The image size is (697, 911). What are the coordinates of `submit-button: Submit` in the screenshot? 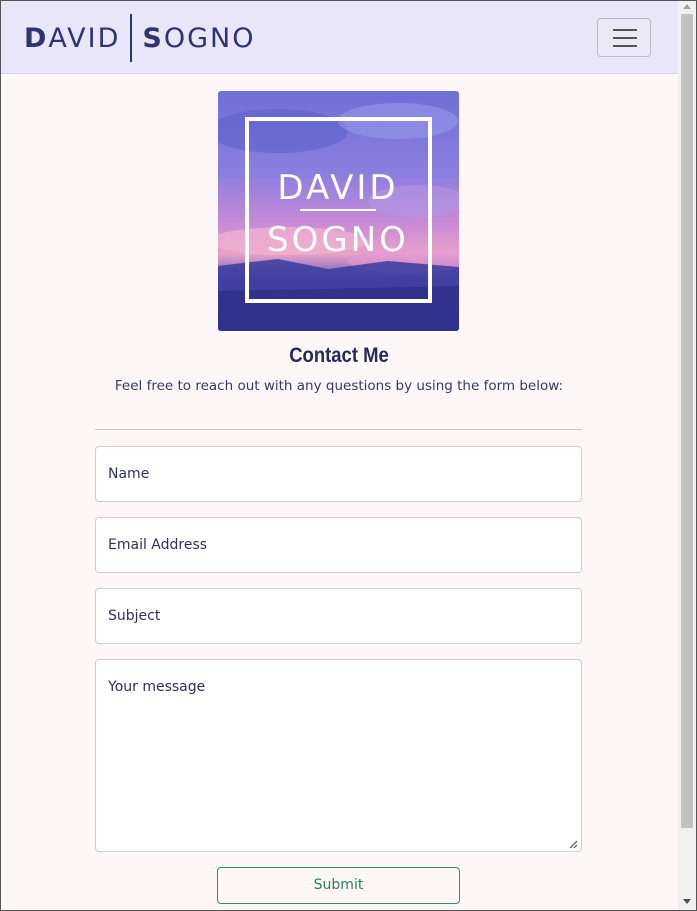 It's located at (338, 885).